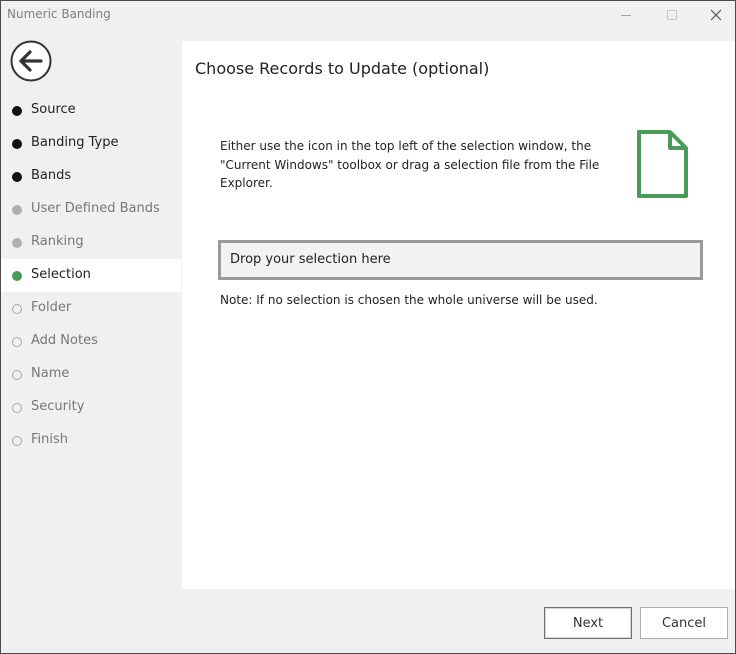 The height and width of the screenshot is (654, 736). I want to click on arrow-left-circle-icon, so click(31, 61).